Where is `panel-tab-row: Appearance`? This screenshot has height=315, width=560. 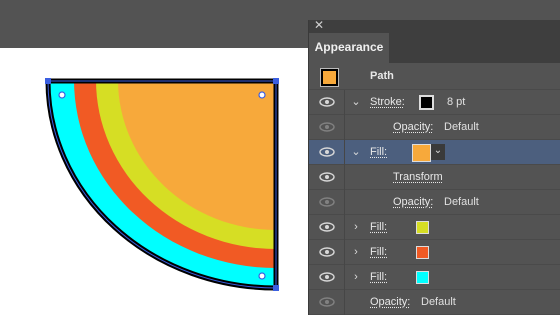
panel-tab-row: Appearance is located at coordinates (434, 48).